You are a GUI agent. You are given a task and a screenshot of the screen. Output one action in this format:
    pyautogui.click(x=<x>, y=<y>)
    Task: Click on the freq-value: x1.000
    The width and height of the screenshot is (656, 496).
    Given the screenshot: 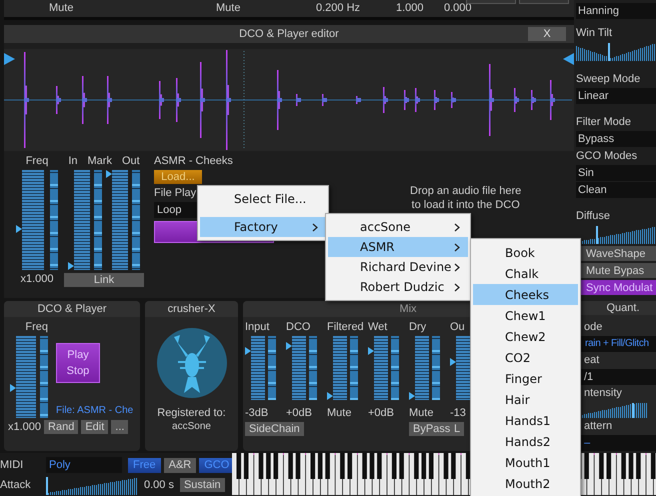 What is the action you would take?
    pyautogui.click(x=37, y=279)
    